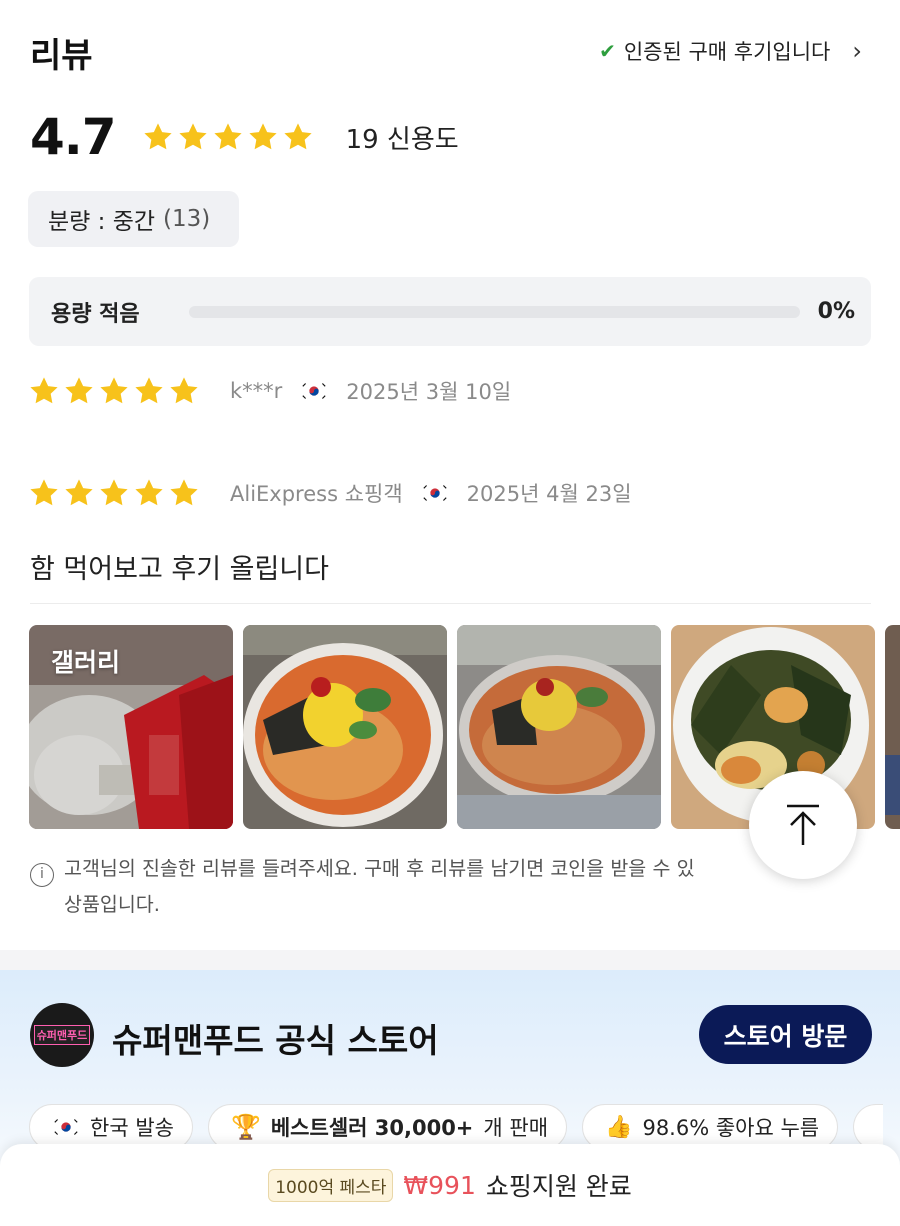 The height and width of the screenshot is (1226, 900). I want to click on promo-price: ₩991, so click(439, 1185).